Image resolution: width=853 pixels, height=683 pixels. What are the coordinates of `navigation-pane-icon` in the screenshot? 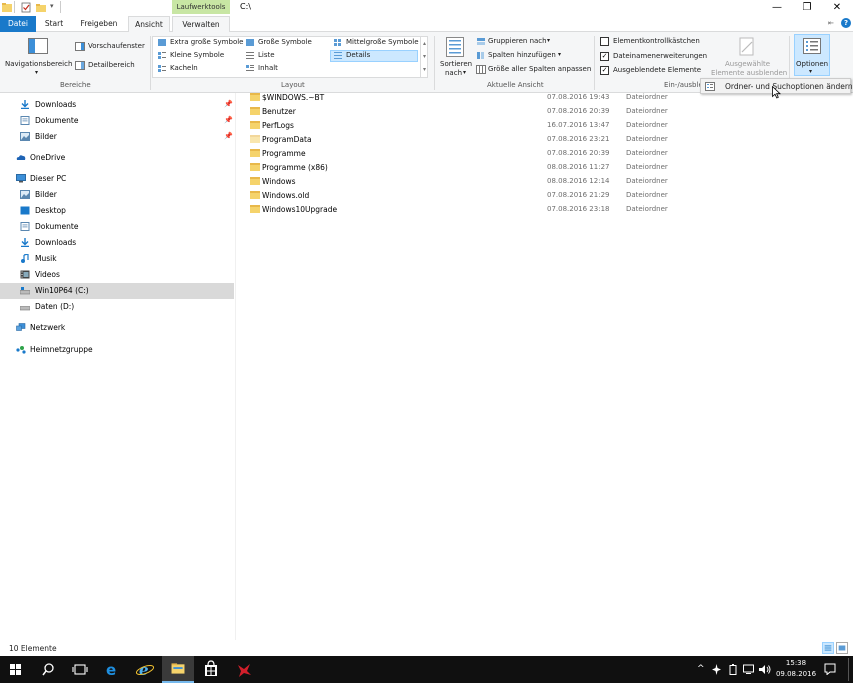 It's located at (38, 46).